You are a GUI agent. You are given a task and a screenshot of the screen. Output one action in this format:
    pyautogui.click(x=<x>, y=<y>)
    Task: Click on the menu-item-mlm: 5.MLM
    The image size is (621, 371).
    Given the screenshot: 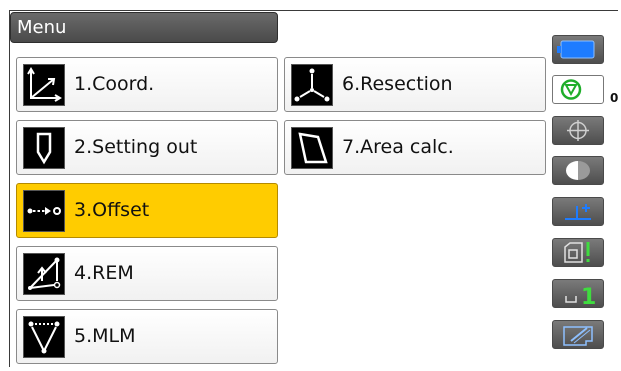 What is the action you would take?
    pyautogui.click(x=147, y=336)
    